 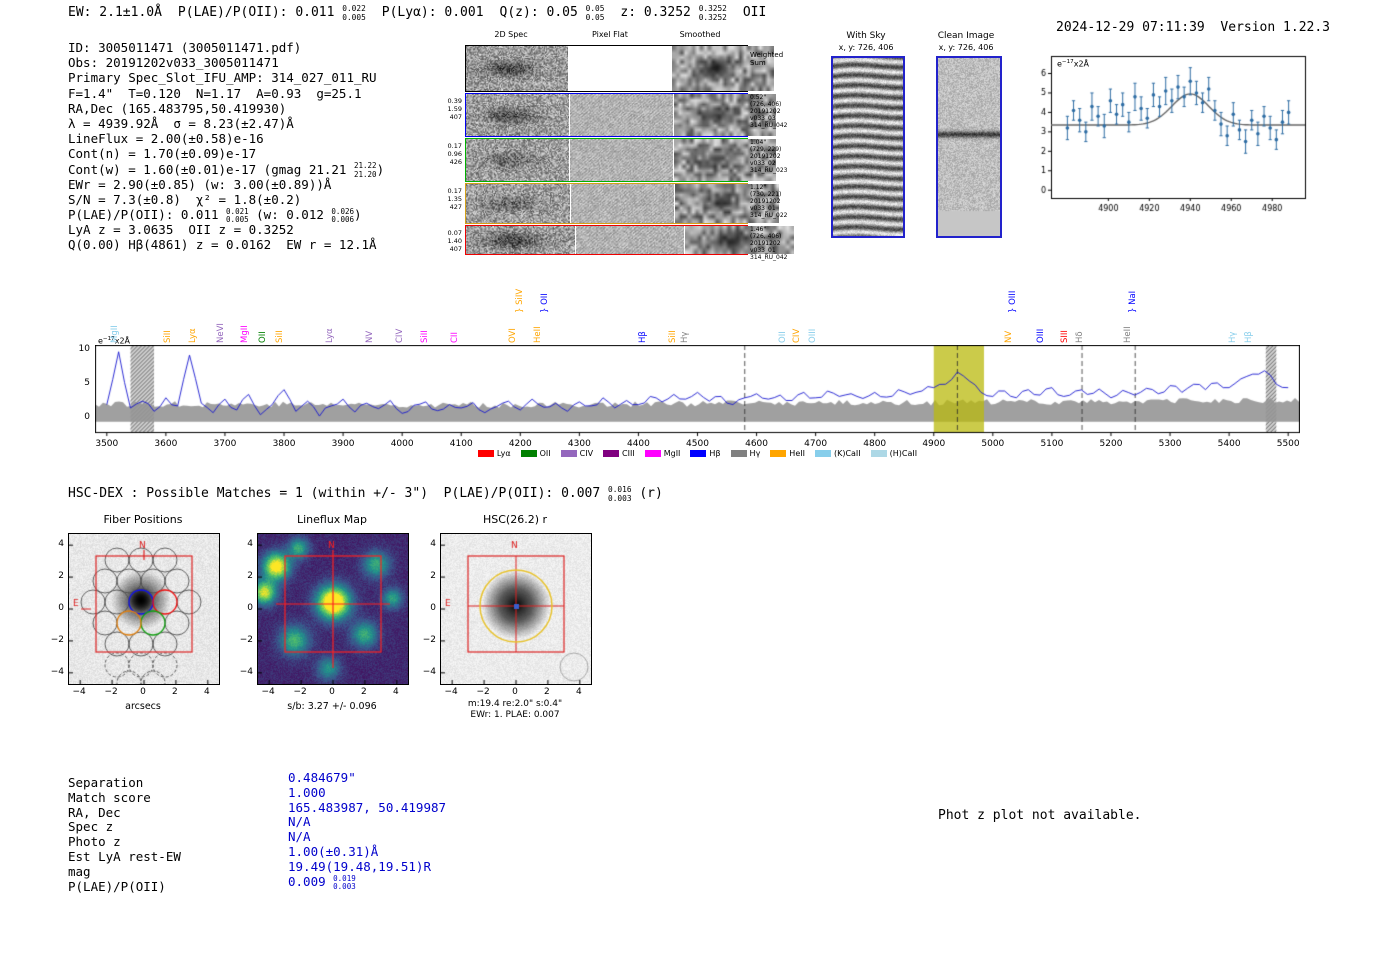 I want to click on text-segment: ), so click(x=358, y=215).